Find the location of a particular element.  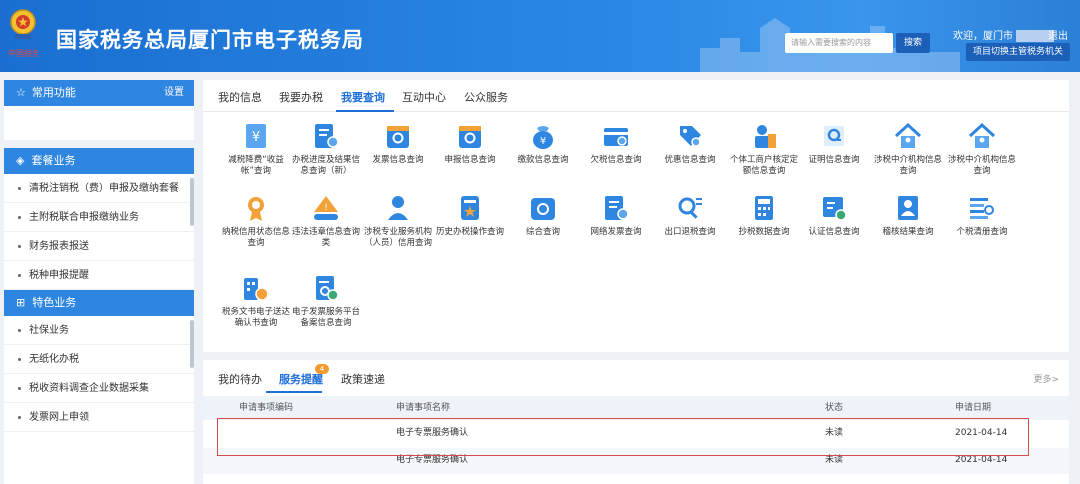

sidebar-item-data-collection: 税收资料调查企业数据采集 is located at coordinates (99, 388).